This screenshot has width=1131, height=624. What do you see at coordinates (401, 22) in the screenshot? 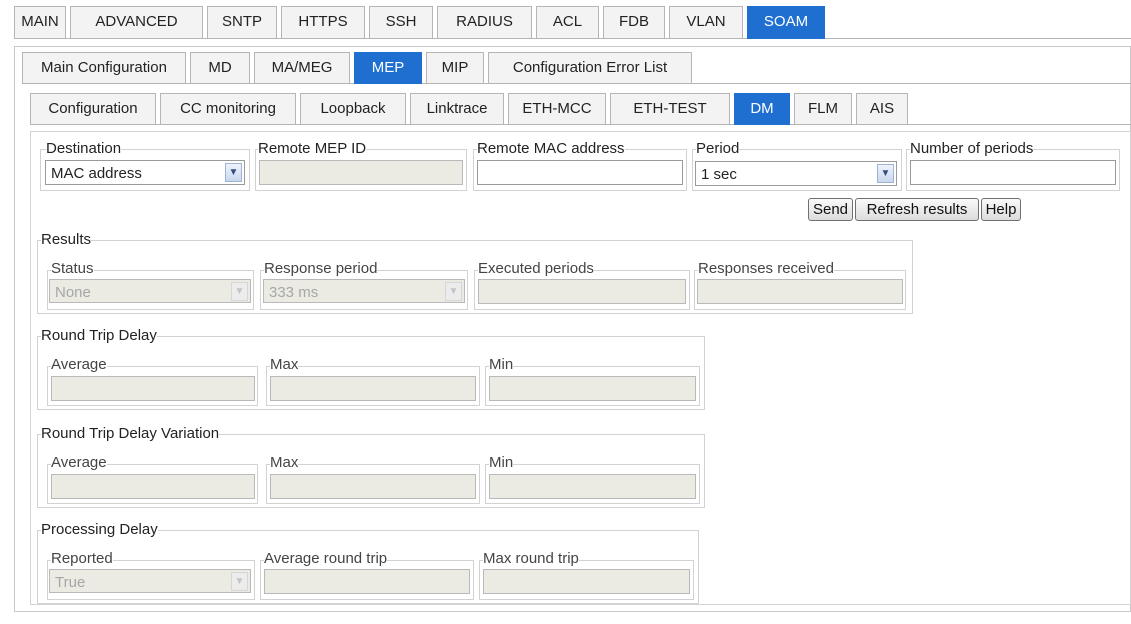
I see `tab-ssh: SSH` at bounding box center [401, 22].